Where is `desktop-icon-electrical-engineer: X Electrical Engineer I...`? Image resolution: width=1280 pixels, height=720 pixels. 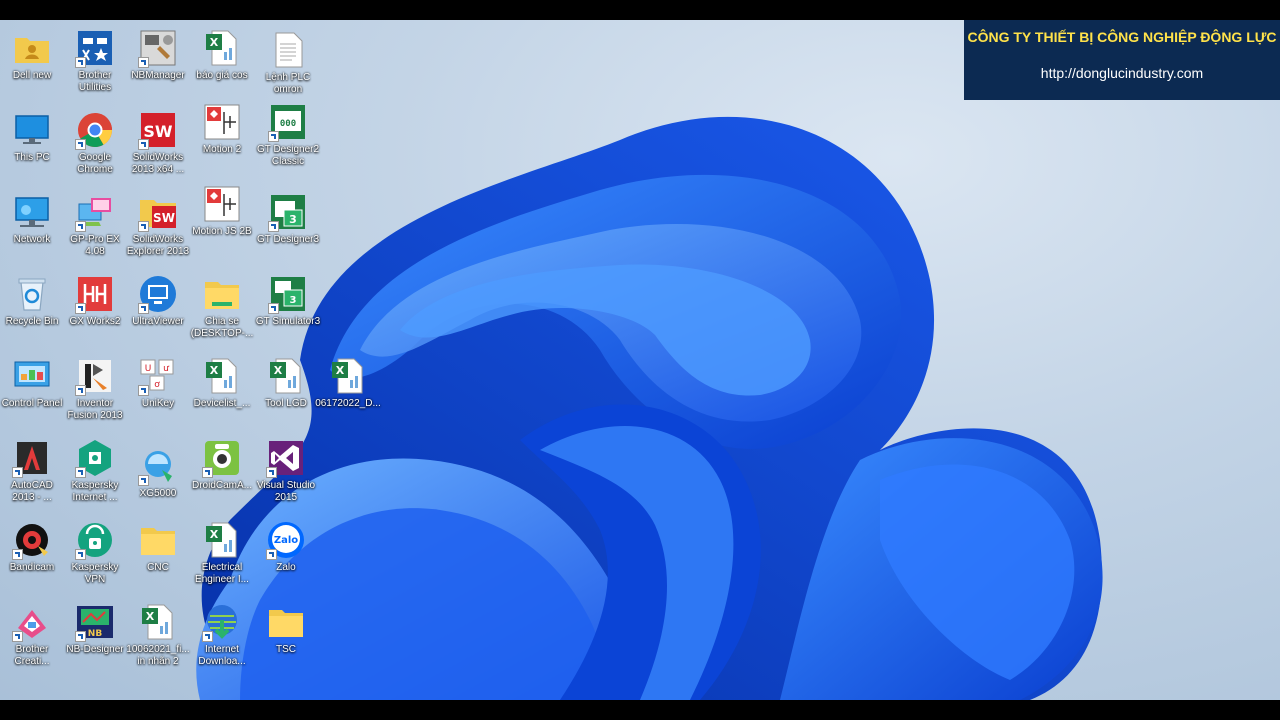 desktop-icon-electrical-engineer: X Electrical Engineer I... is located at coordinates (222, 553).